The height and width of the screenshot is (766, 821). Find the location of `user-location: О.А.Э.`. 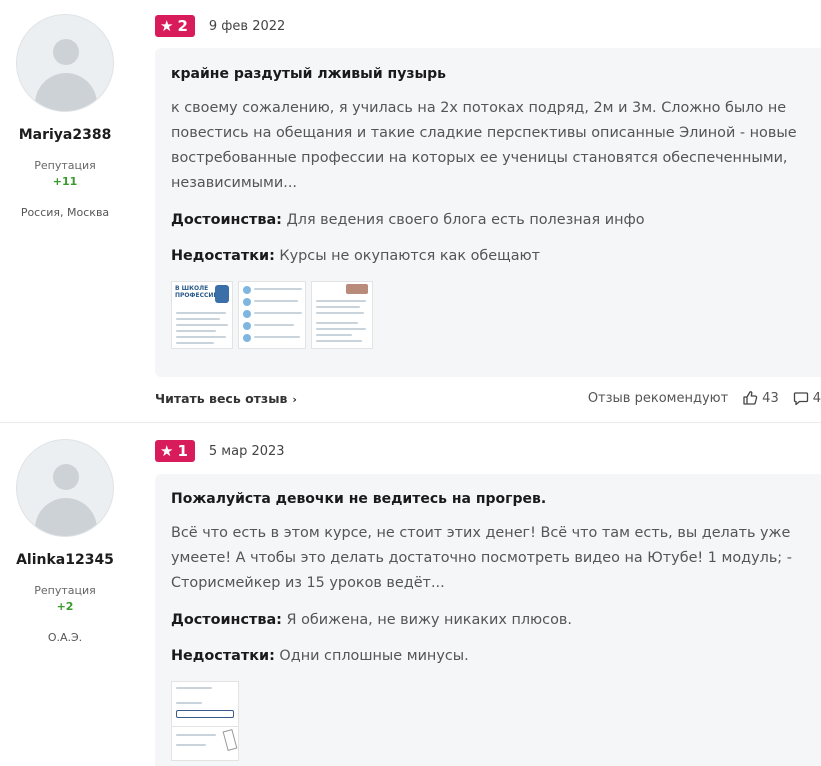

user-location: О.А.Э. is located at coordinates (65, 637).